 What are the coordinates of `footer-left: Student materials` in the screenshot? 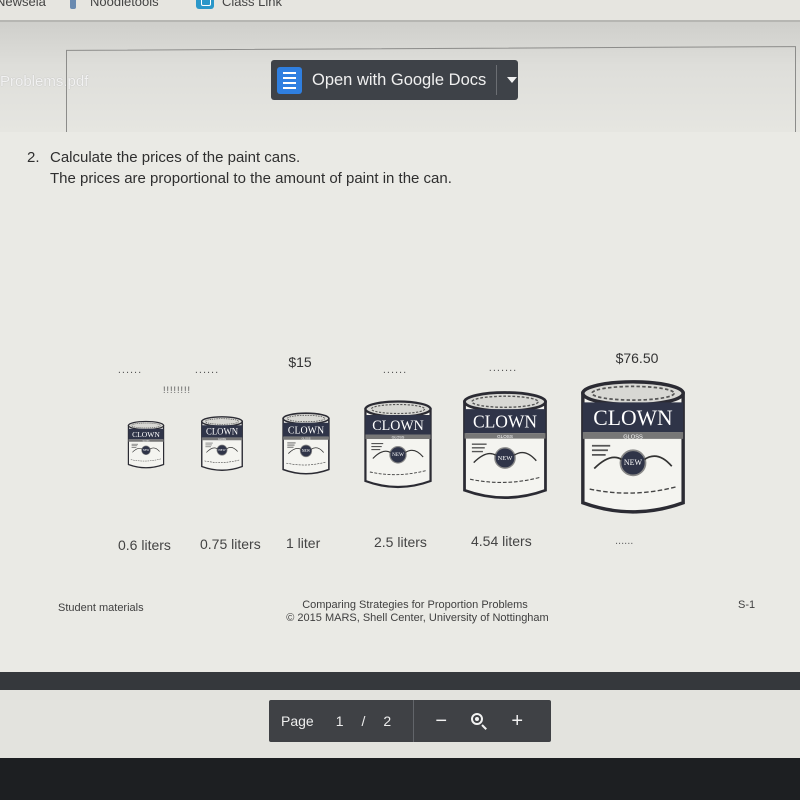 It's located at (101, 608).